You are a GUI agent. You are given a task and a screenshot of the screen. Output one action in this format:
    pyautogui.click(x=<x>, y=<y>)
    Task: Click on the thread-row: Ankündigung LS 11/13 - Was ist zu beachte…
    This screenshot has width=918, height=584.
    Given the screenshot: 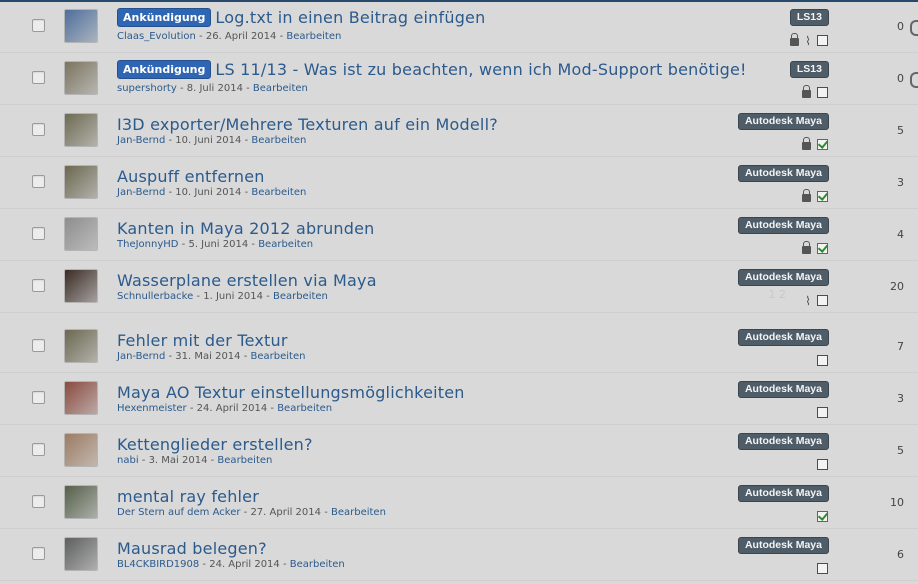 What is the action you would take?
    pyautogui.click(x=459, y=78)
    